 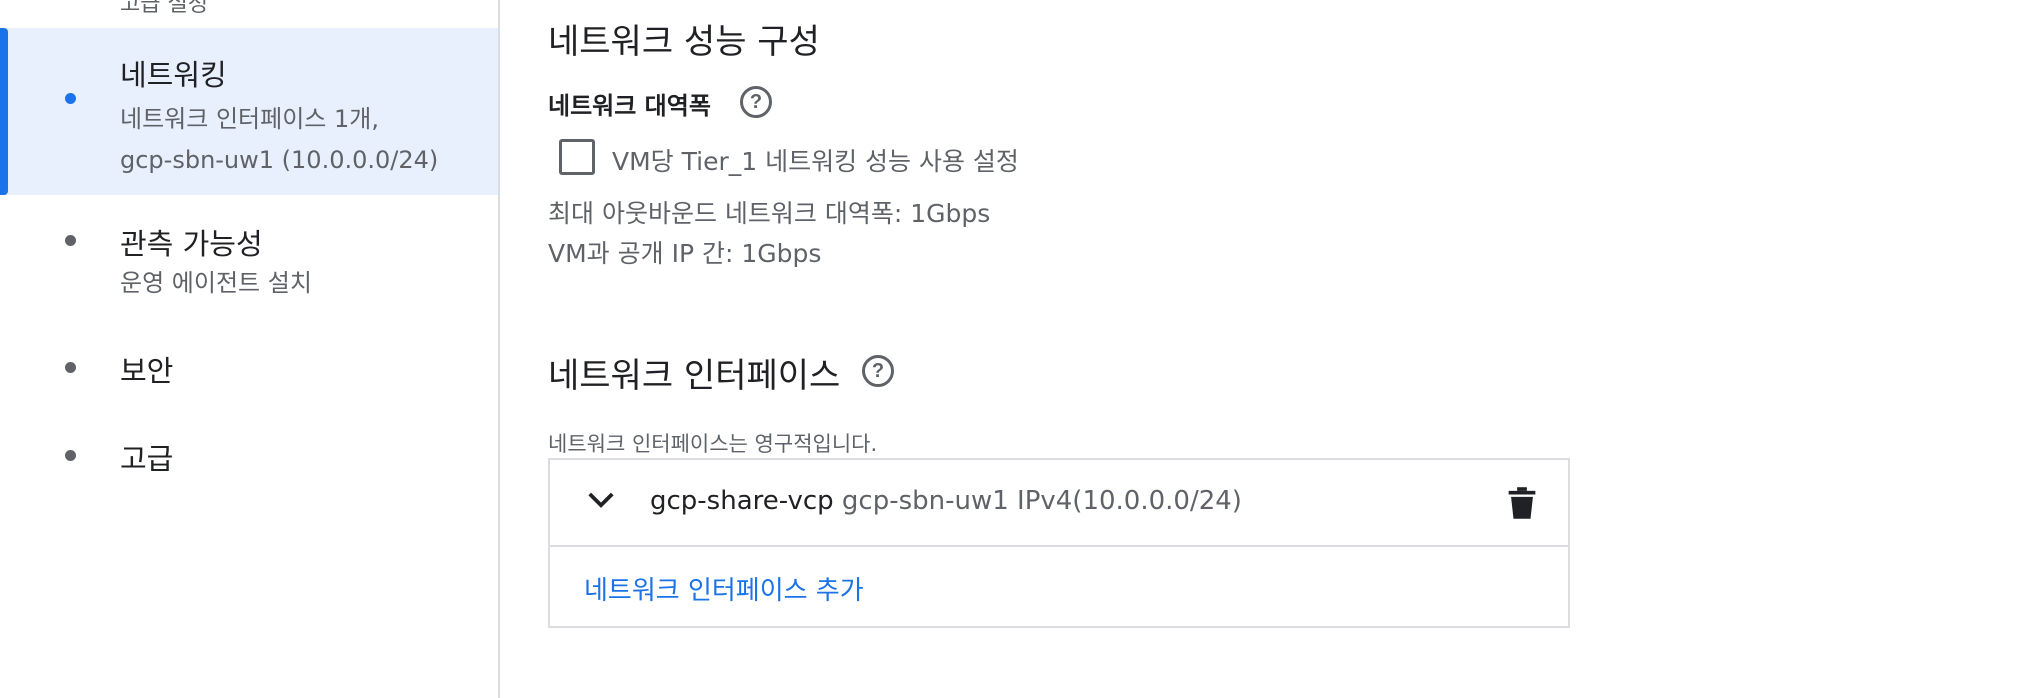 I want to click on add-iface-link: 네트워크 인터페이스 추가, so click(x=724, y=588).